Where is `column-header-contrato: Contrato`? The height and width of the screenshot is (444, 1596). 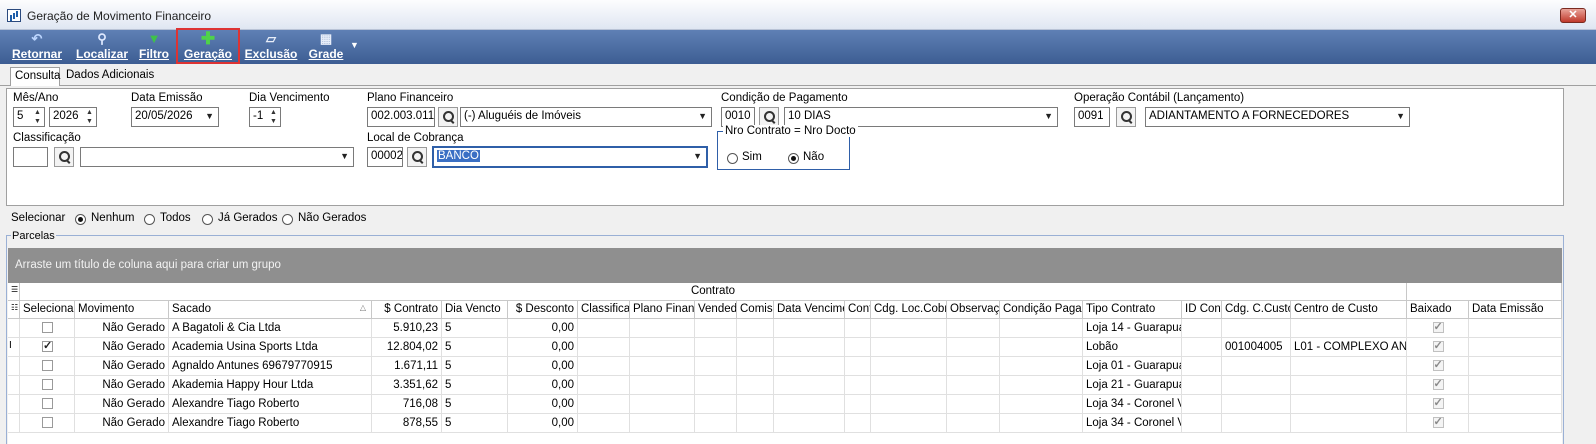
column-header-contrato: Contrato is located at coordinates (858, 310).